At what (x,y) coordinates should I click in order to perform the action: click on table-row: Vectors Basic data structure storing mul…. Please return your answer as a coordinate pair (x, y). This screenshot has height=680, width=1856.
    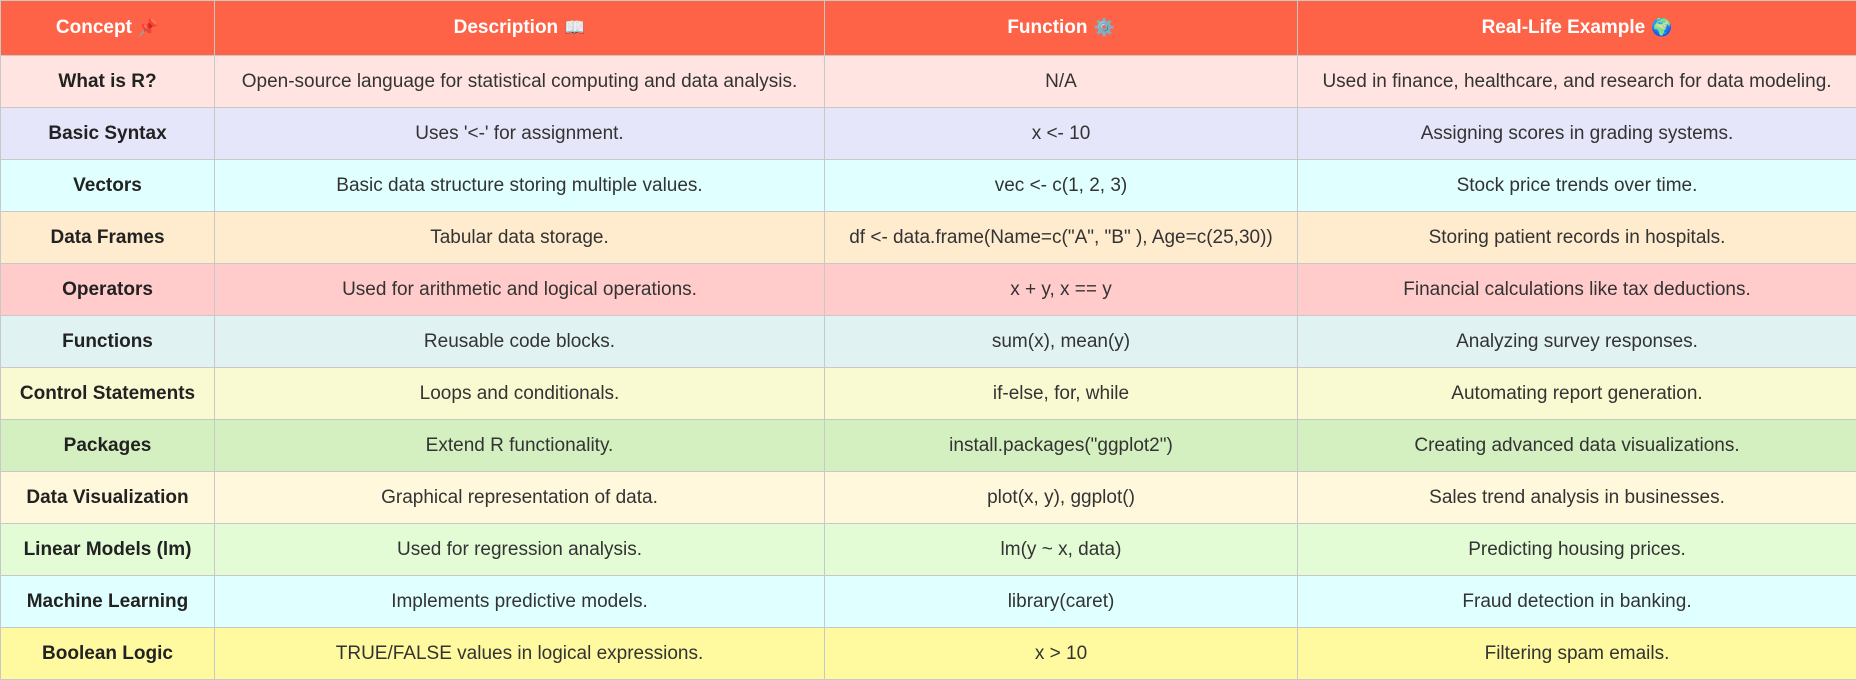
    Looking at the image, I should click on (928, 186).